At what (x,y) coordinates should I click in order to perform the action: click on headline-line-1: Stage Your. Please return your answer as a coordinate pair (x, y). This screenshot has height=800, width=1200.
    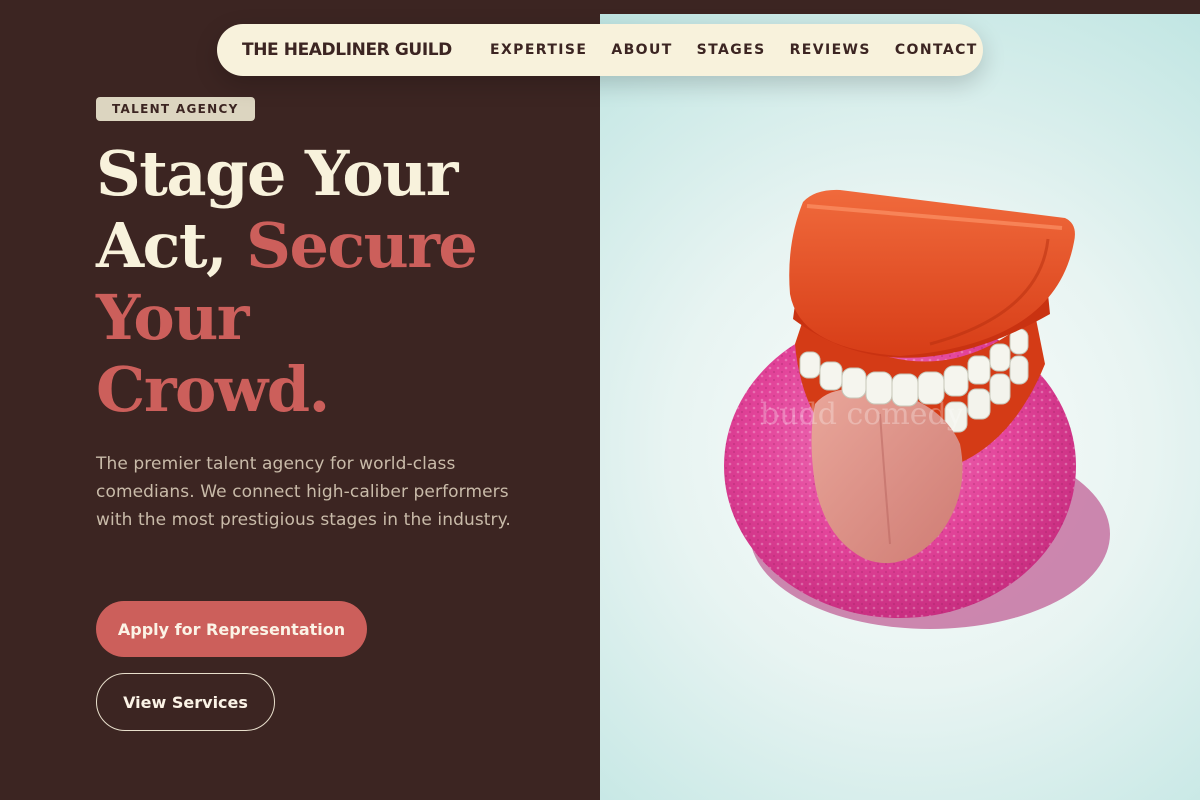
    Looking at the image, I should click on (277, 173).